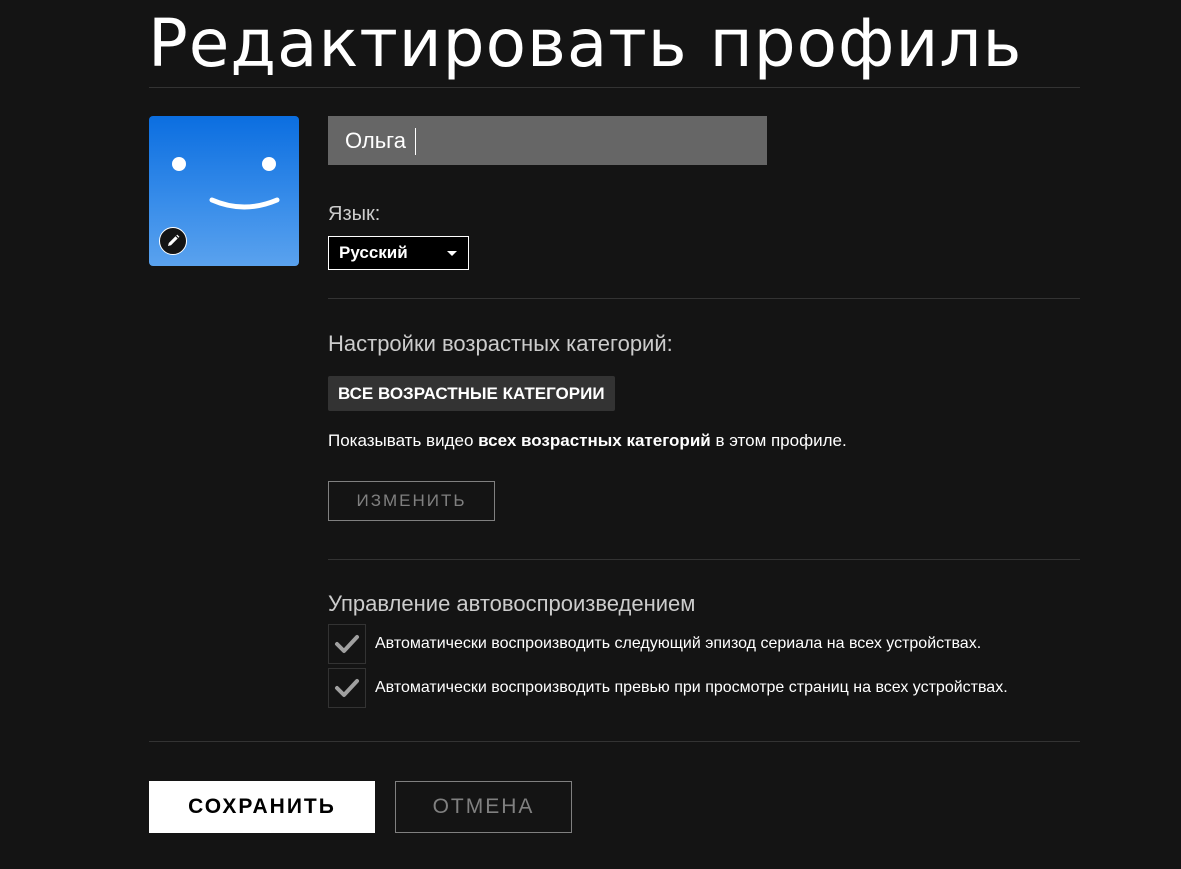 This screenshot has width=1181, height=869. I want to click on profile-name-input, so click(547, 140).